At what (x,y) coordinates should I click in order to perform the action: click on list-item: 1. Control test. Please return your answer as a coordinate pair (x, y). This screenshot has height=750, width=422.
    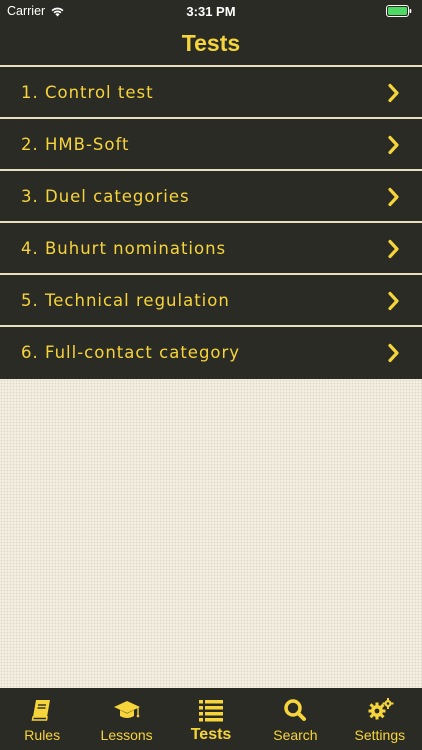
    Looking at the image, I should click on (211, 91).